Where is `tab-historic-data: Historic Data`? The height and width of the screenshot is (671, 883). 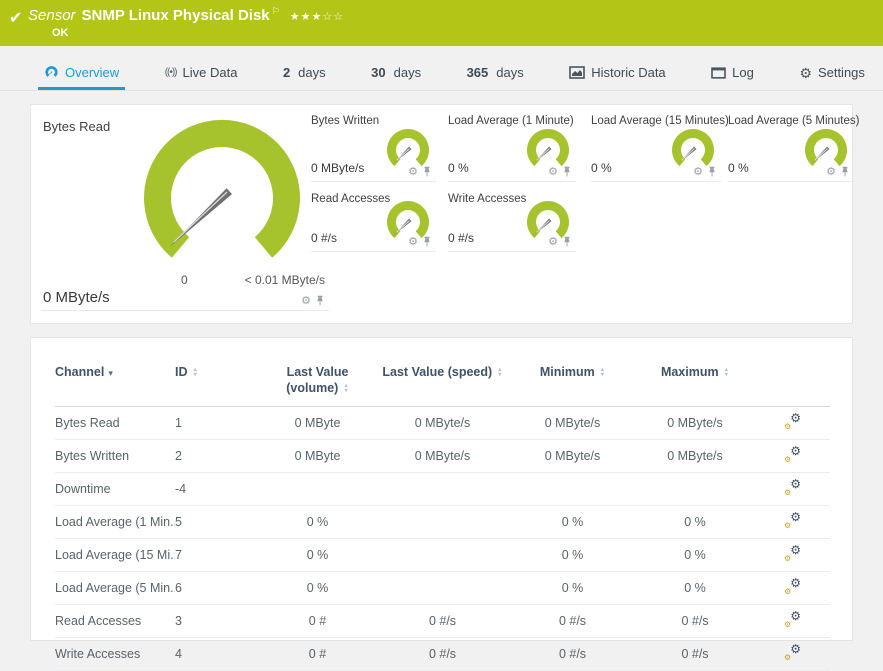 tab-historic-data: Historic Data is located at coordinates (617, 77).